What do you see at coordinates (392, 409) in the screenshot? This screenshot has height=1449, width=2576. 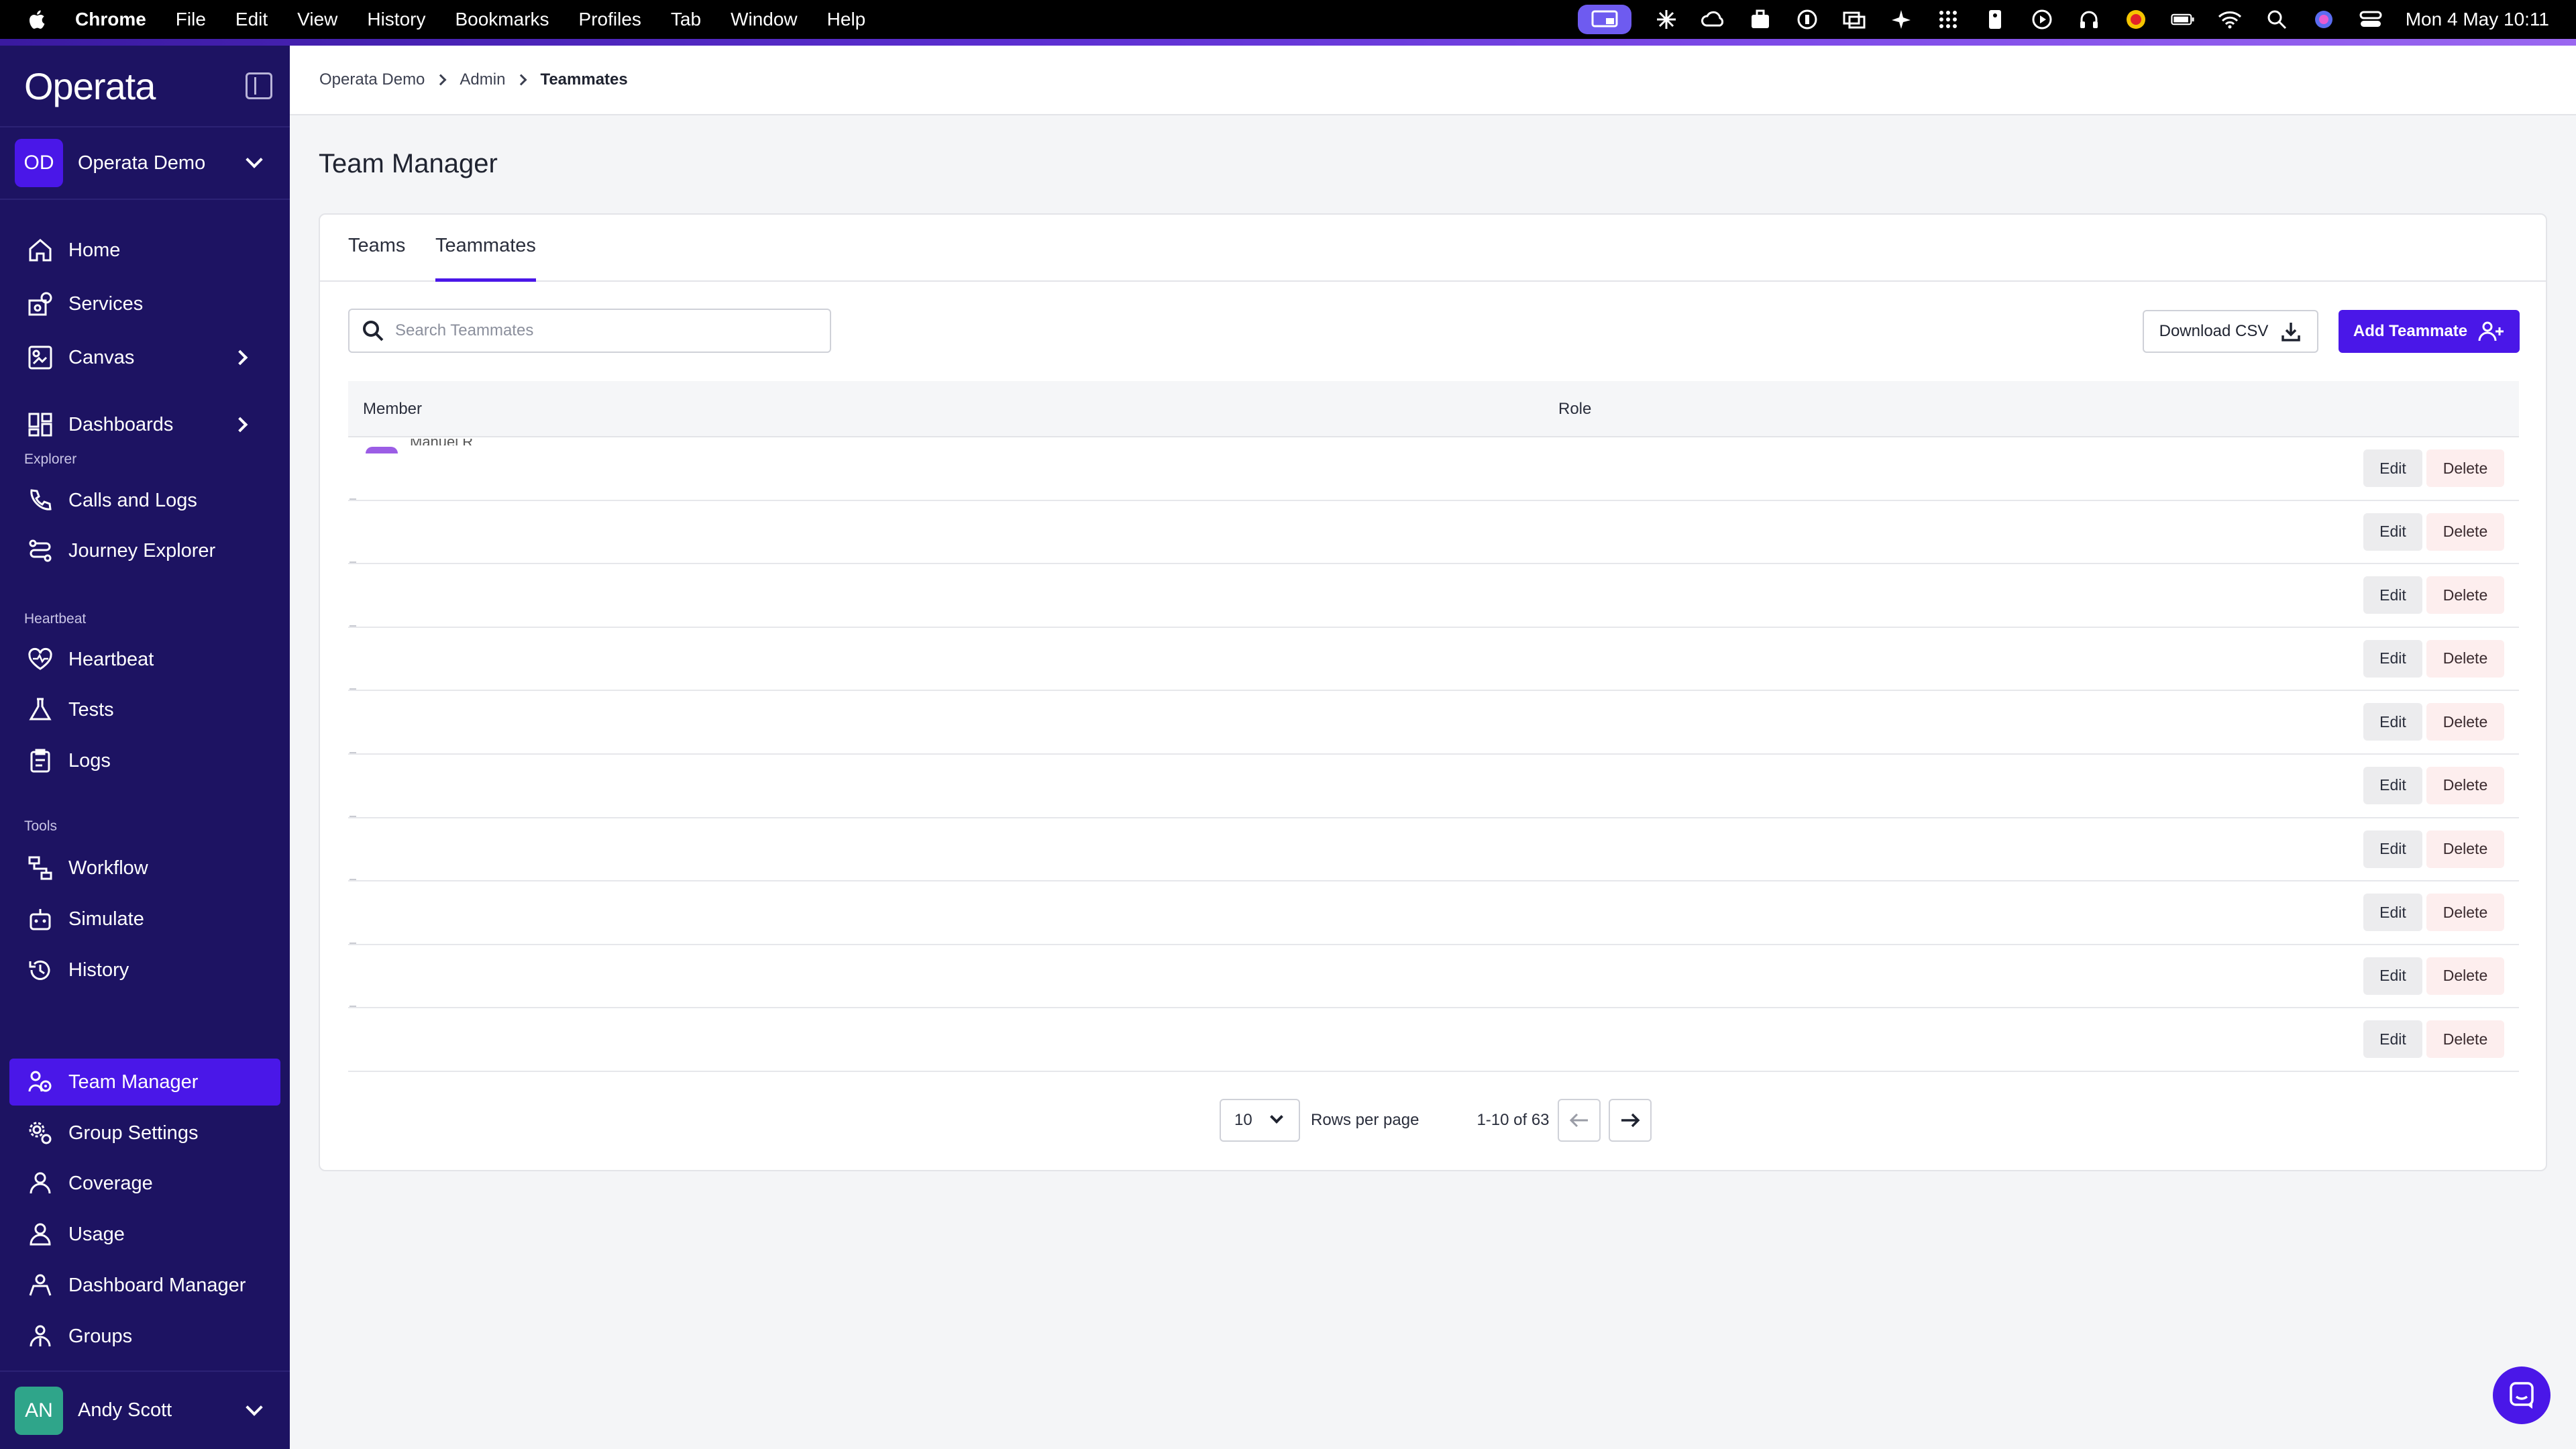 I see `column-member: Member` at bounding box center [392, 409].